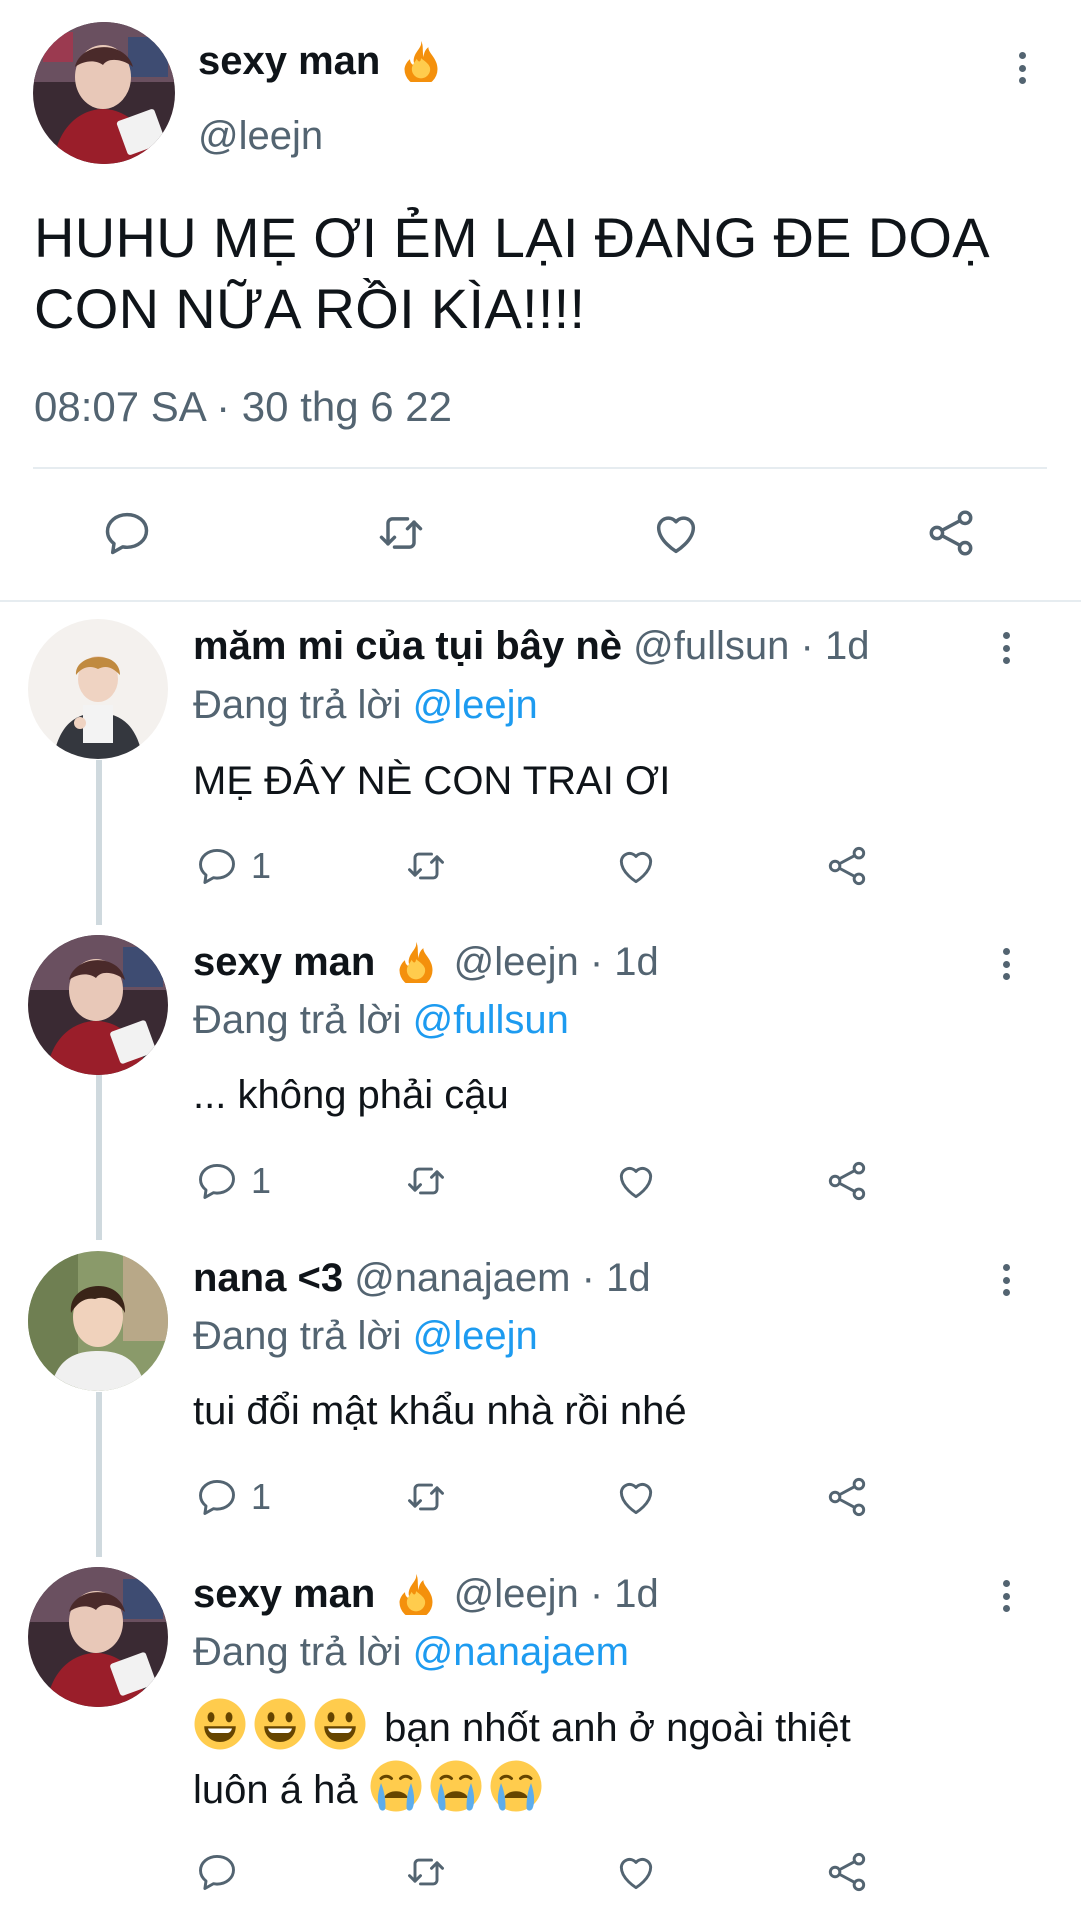 This screenshot has width=1081, height=1920. What do you see at coordinates (260, 136) in the screenshot?
I see `author-handle: @leejn` at bounding box center [260, 136].